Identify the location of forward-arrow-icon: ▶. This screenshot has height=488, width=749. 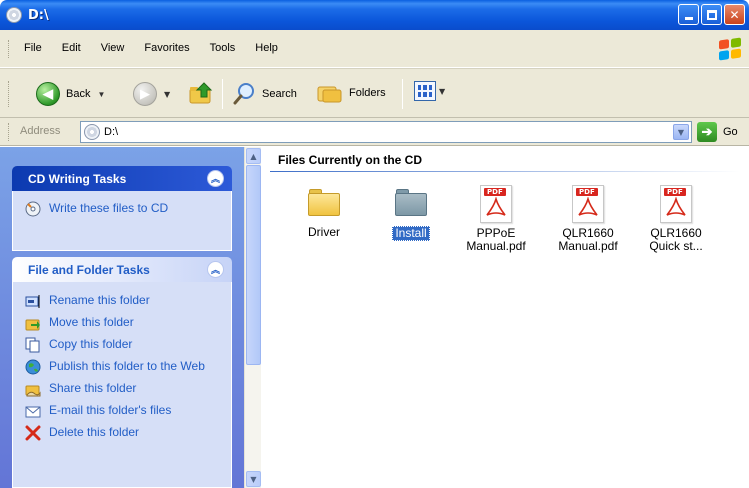
(145, 94).